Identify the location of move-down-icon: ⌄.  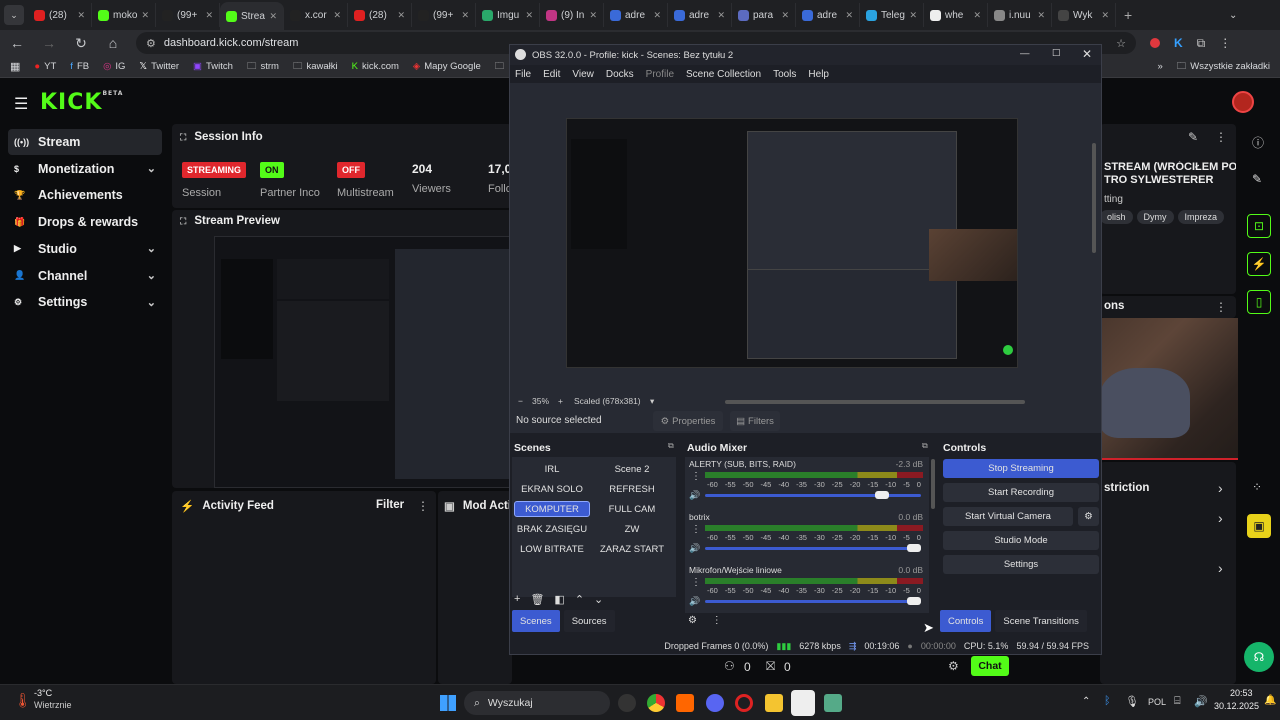
(598, 599).